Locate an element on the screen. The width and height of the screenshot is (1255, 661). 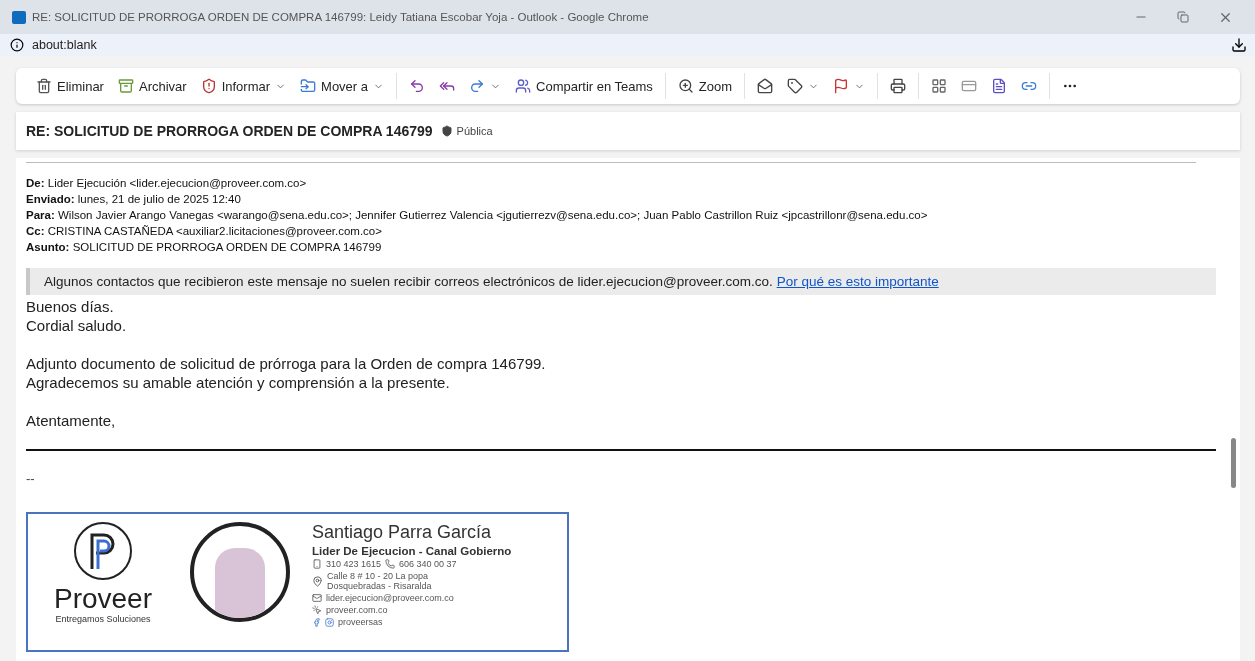
signature-website: proveer.com.co is located at coordinates (357, 610).